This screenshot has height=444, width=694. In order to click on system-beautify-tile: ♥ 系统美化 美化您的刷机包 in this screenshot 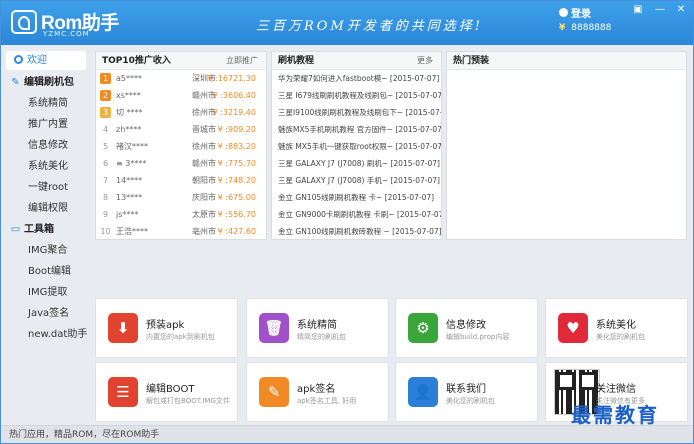, I will do `click(616, 328)`.